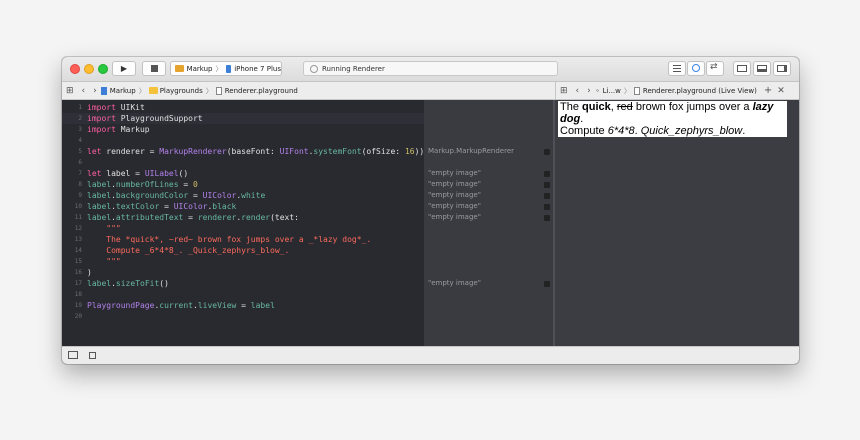 This screenshot has height=440, width=860. What do you see at coordinates (243, 140) in the screenshot?
I see `code-line: 4` at bounding box center [243, 140].